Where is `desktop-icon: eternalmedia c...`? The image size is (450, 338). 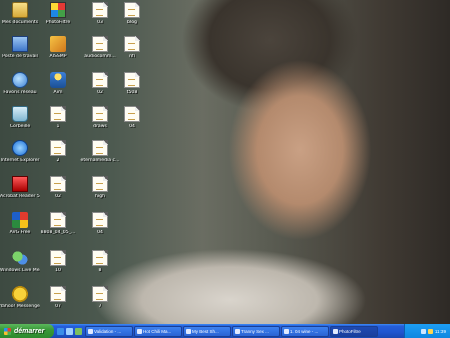 desktop-icon: eternalmedia c... is located at coordinates (100, 152).